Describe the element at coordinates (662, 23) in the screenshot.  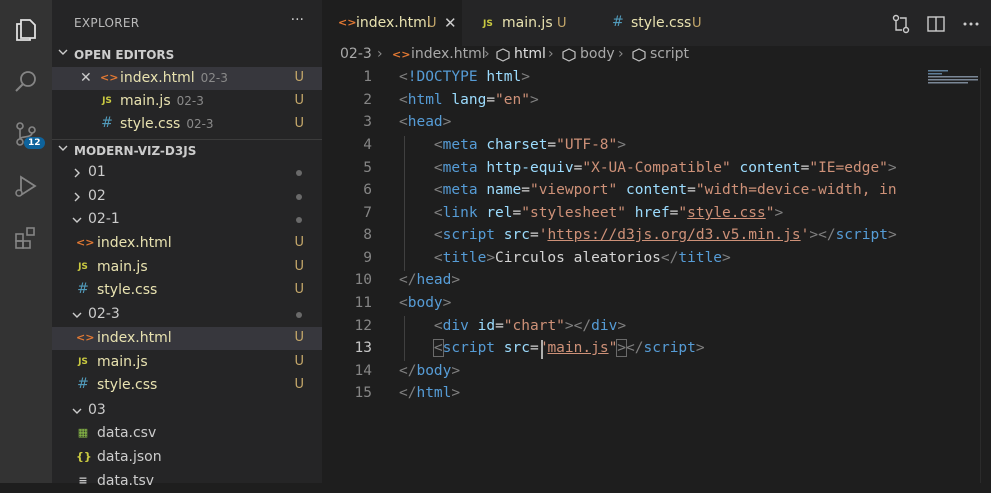
I see `tab-style-css: # style.css U` at that location.